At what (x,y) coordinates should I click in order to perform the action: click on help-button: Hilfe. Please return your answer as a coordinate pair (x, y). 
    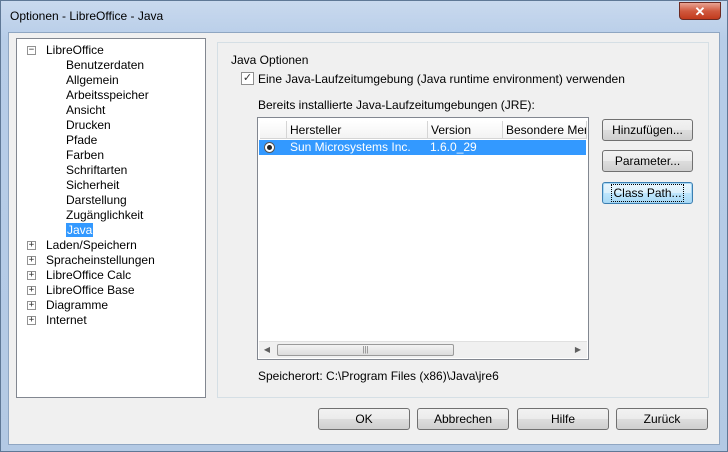
    Looking at the image, I should click on (563, 419).